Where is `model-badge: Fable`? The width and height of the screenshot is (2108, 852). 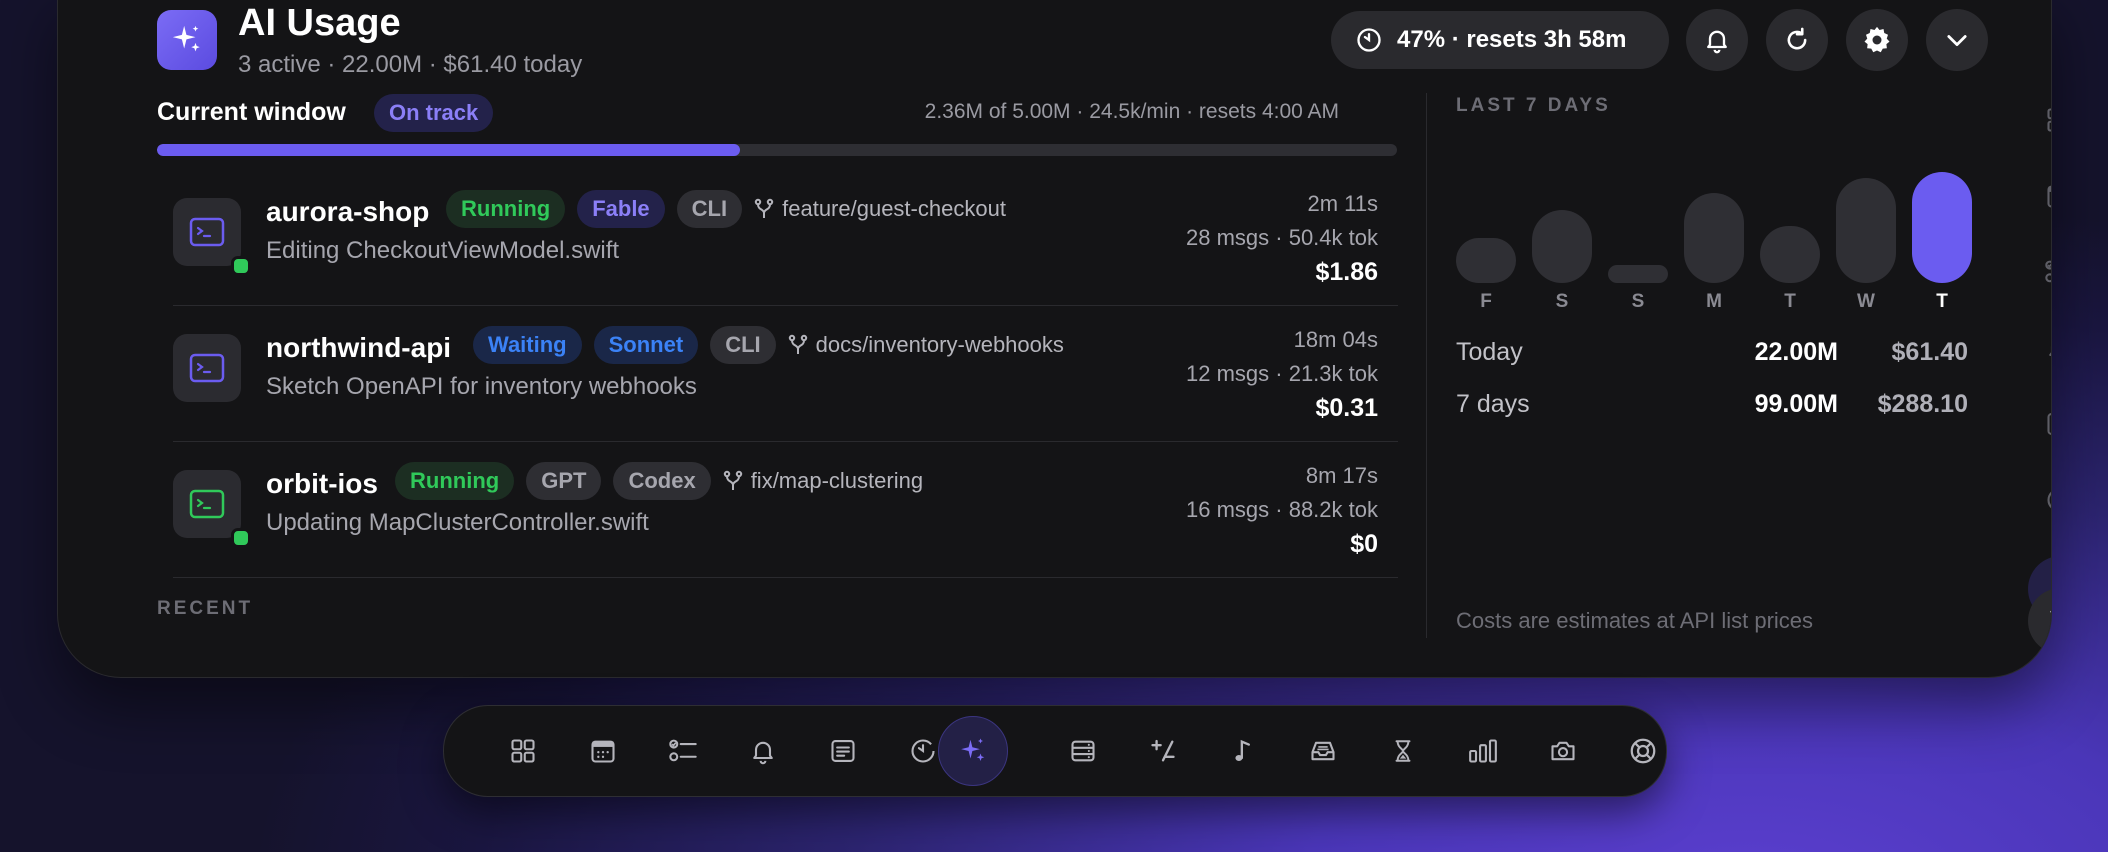
model-badge: Fable is located at coordinates (621, 209).